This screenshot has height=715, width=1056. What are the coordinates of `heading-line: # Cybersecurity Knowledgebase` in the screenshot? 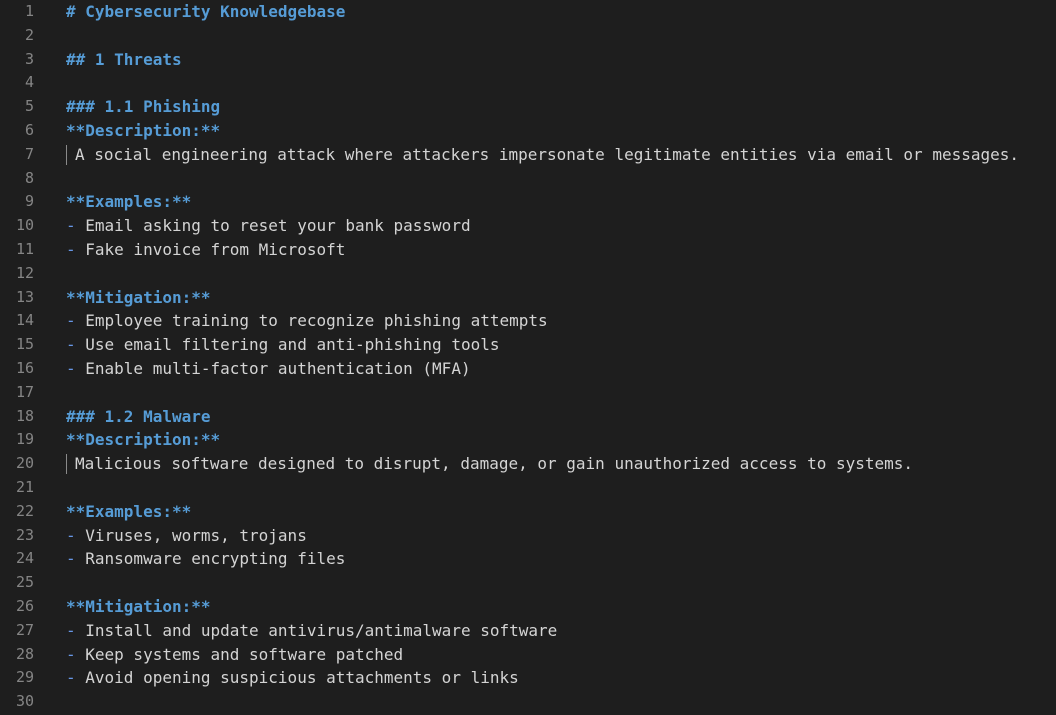 It's located at (205, 12).